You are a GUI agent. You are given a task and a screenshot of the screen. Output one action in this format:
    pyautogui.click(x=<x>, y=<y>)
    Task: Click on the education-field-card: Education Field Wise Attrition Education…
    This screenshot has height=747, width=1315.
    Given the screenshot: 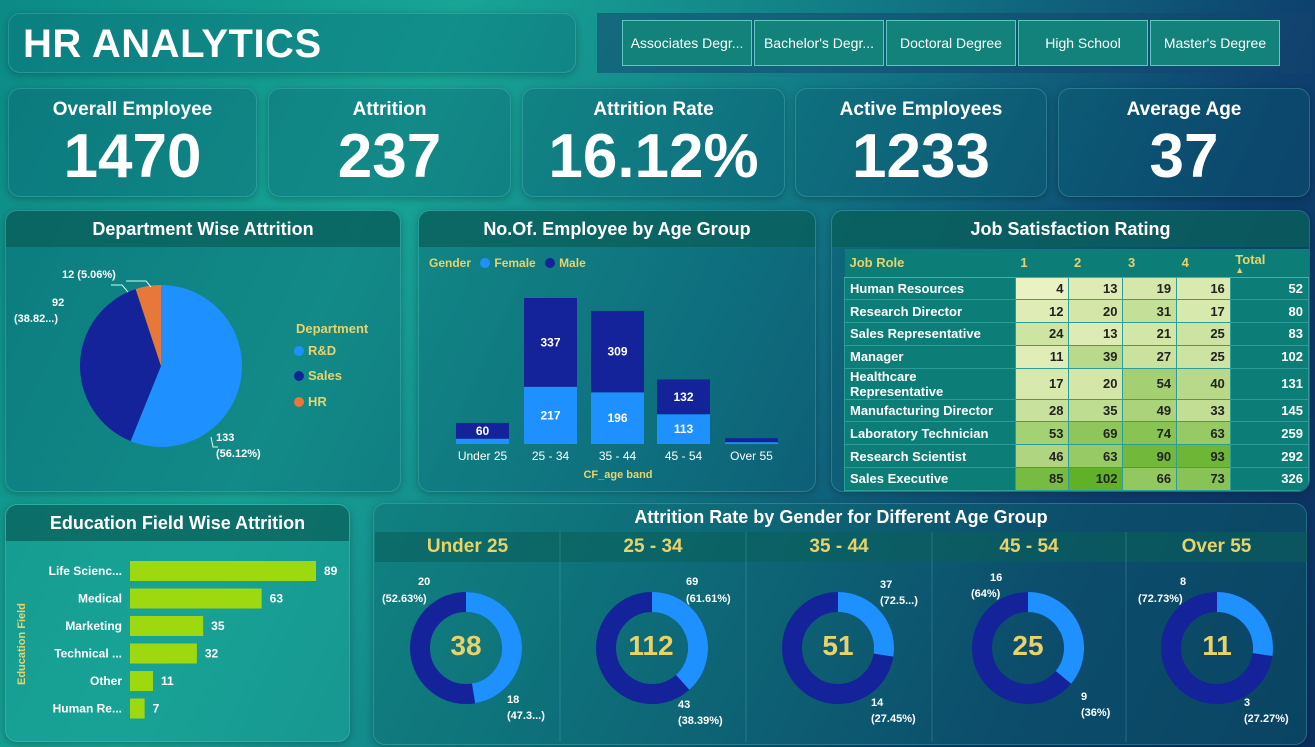 What is the action you would take?
    pyautogui.click(x=177, y=623)
    